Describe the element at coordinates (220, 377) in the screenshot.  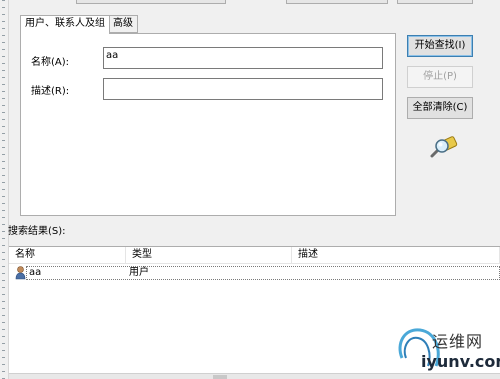
I see `scrollbar-thumb` at that location.